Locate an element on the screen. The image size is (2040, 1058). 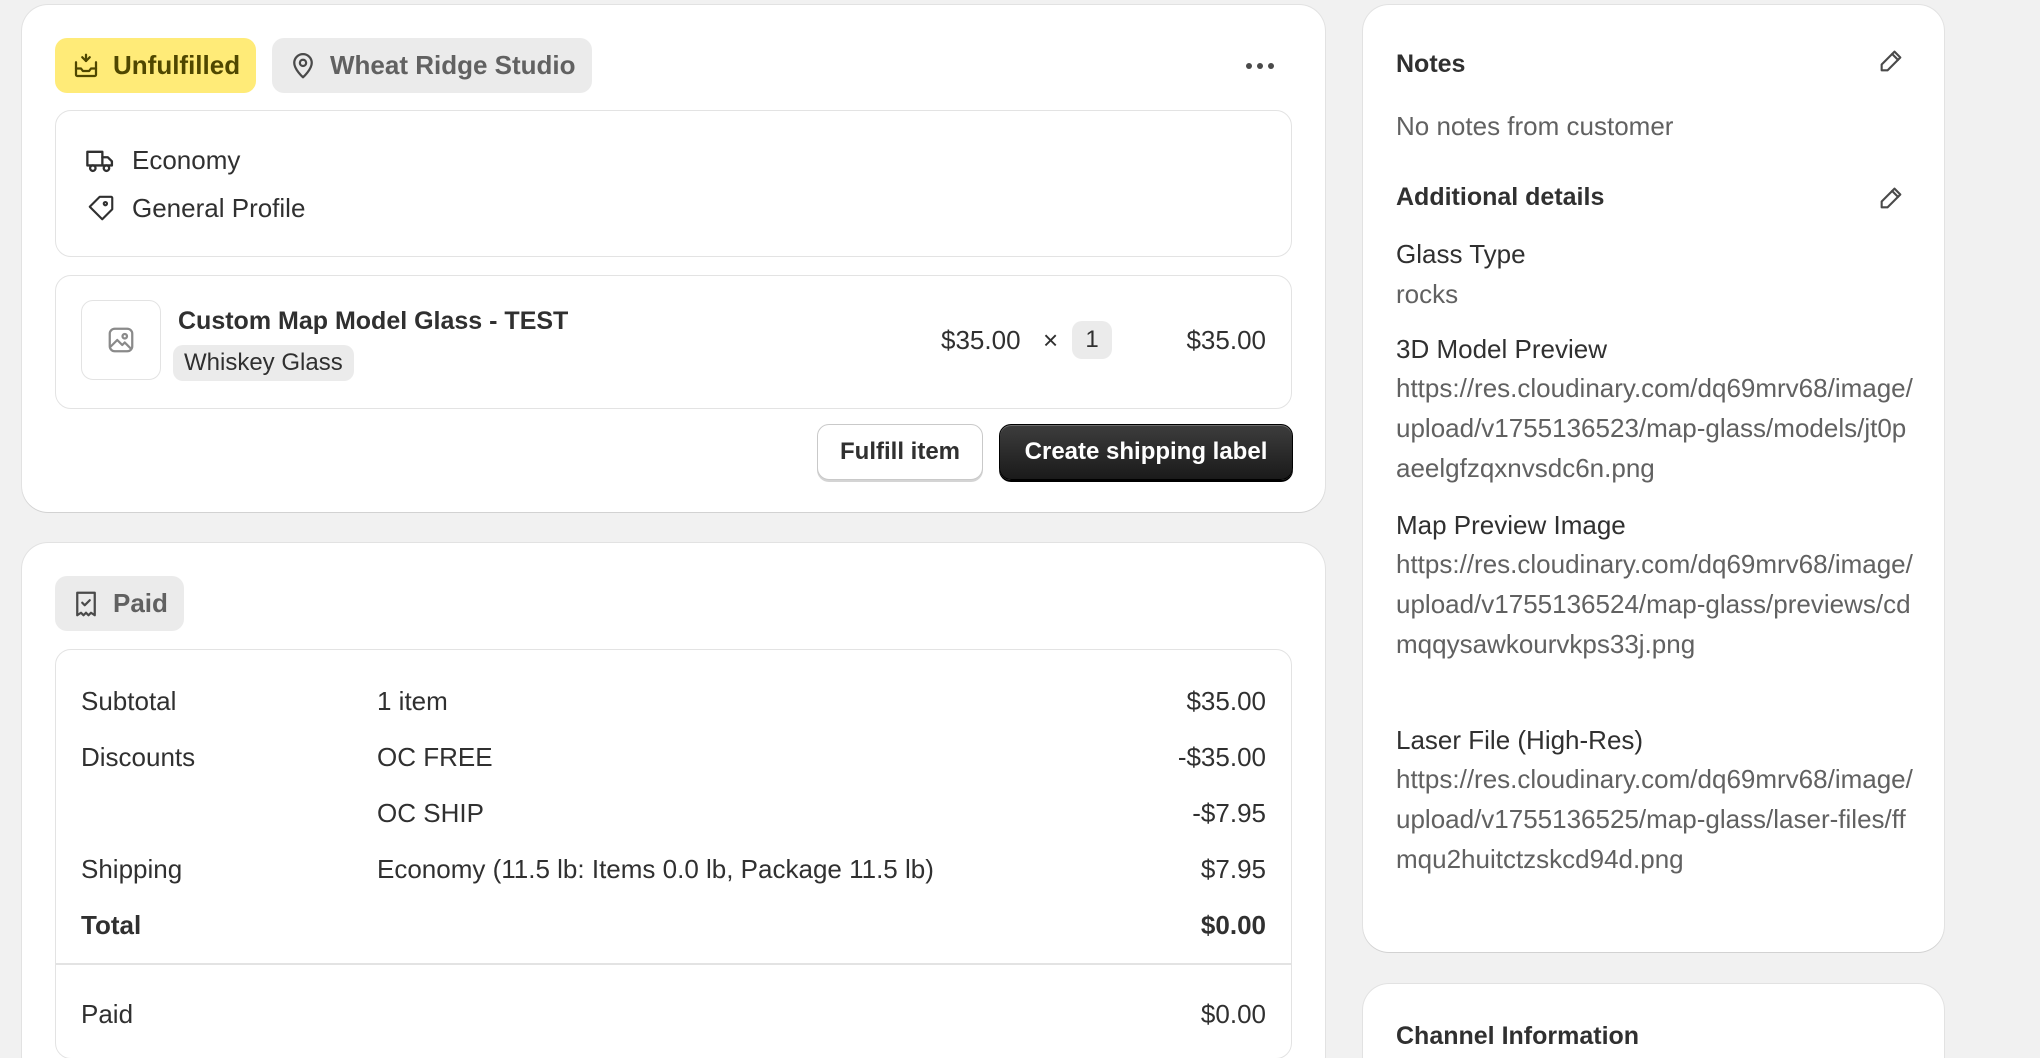
shipping-profile: General Profile is located at coordinates (219, 208).